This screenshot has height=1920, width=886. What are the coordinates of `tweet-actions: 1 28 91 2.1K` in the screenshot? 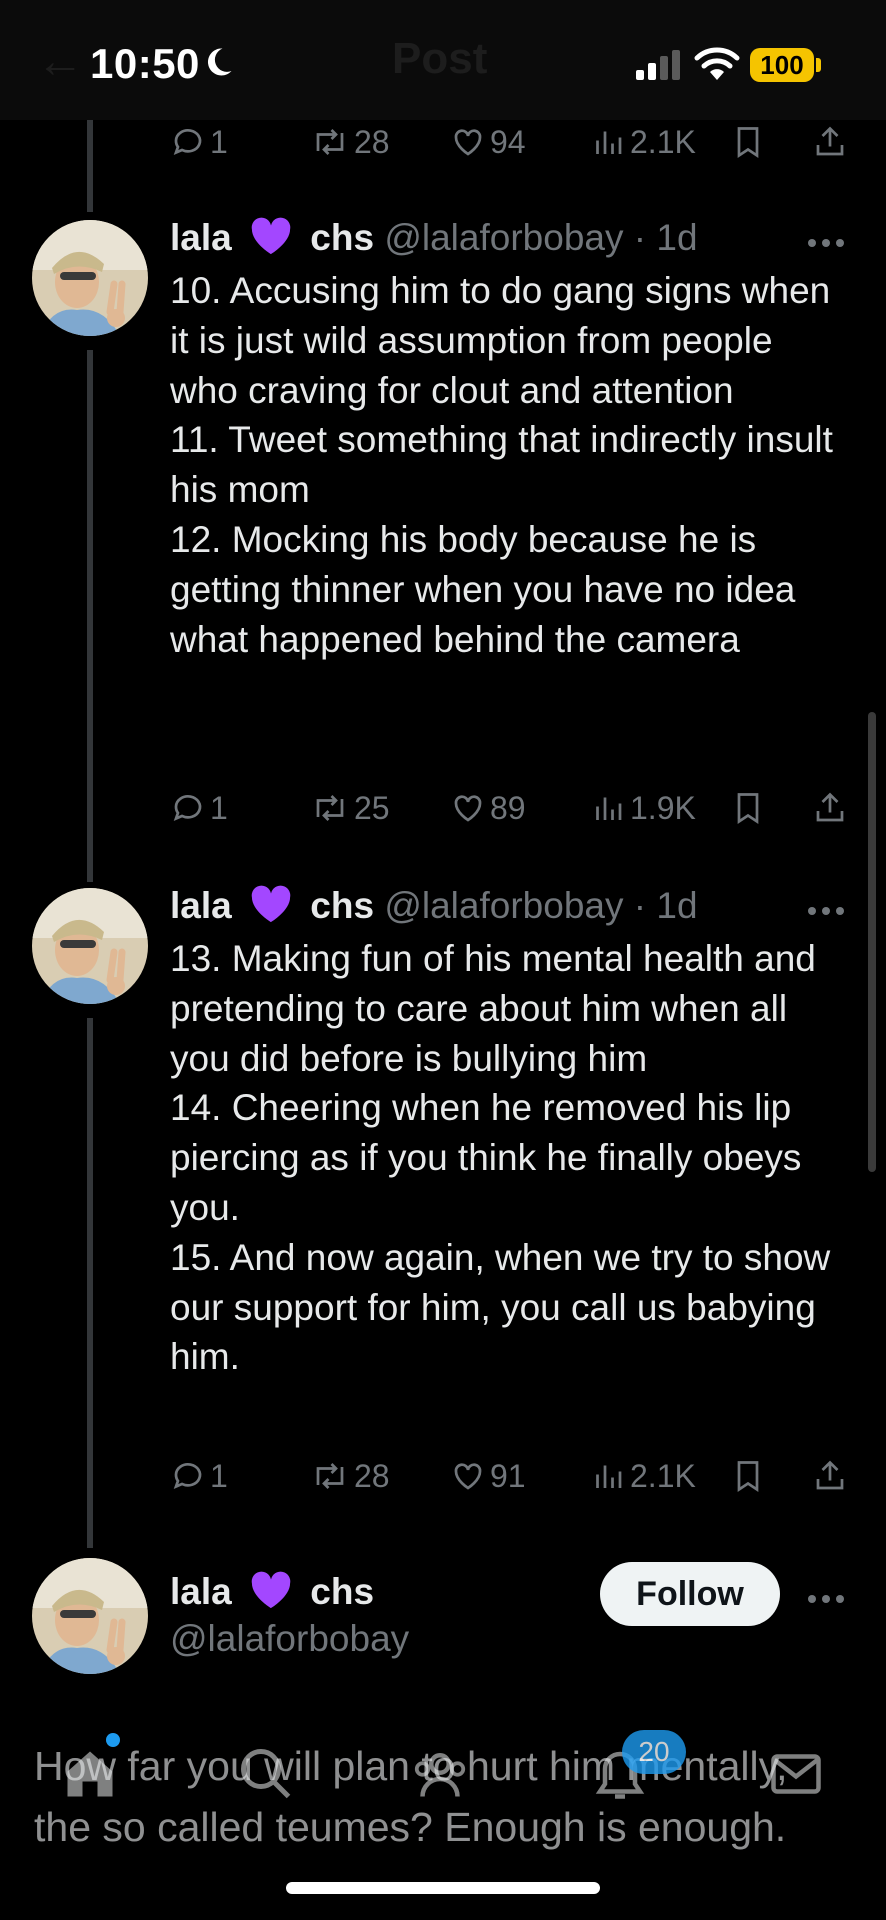 It's located at (510, 1476).